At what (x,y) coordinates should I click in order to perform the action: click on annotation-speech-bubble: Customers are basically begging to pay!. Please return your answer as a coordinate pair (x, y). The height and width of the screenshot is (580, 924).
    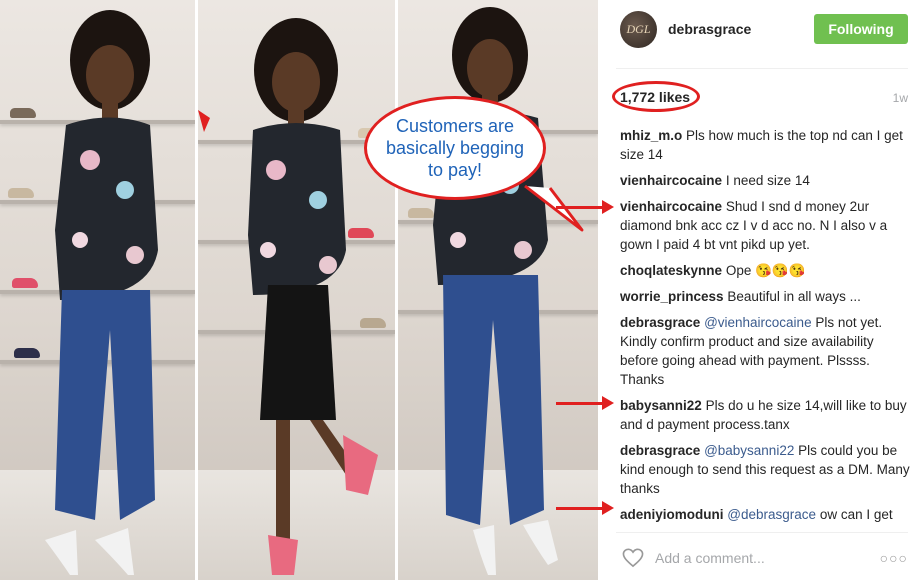
    Looking at the image, I should click on (455, 148).